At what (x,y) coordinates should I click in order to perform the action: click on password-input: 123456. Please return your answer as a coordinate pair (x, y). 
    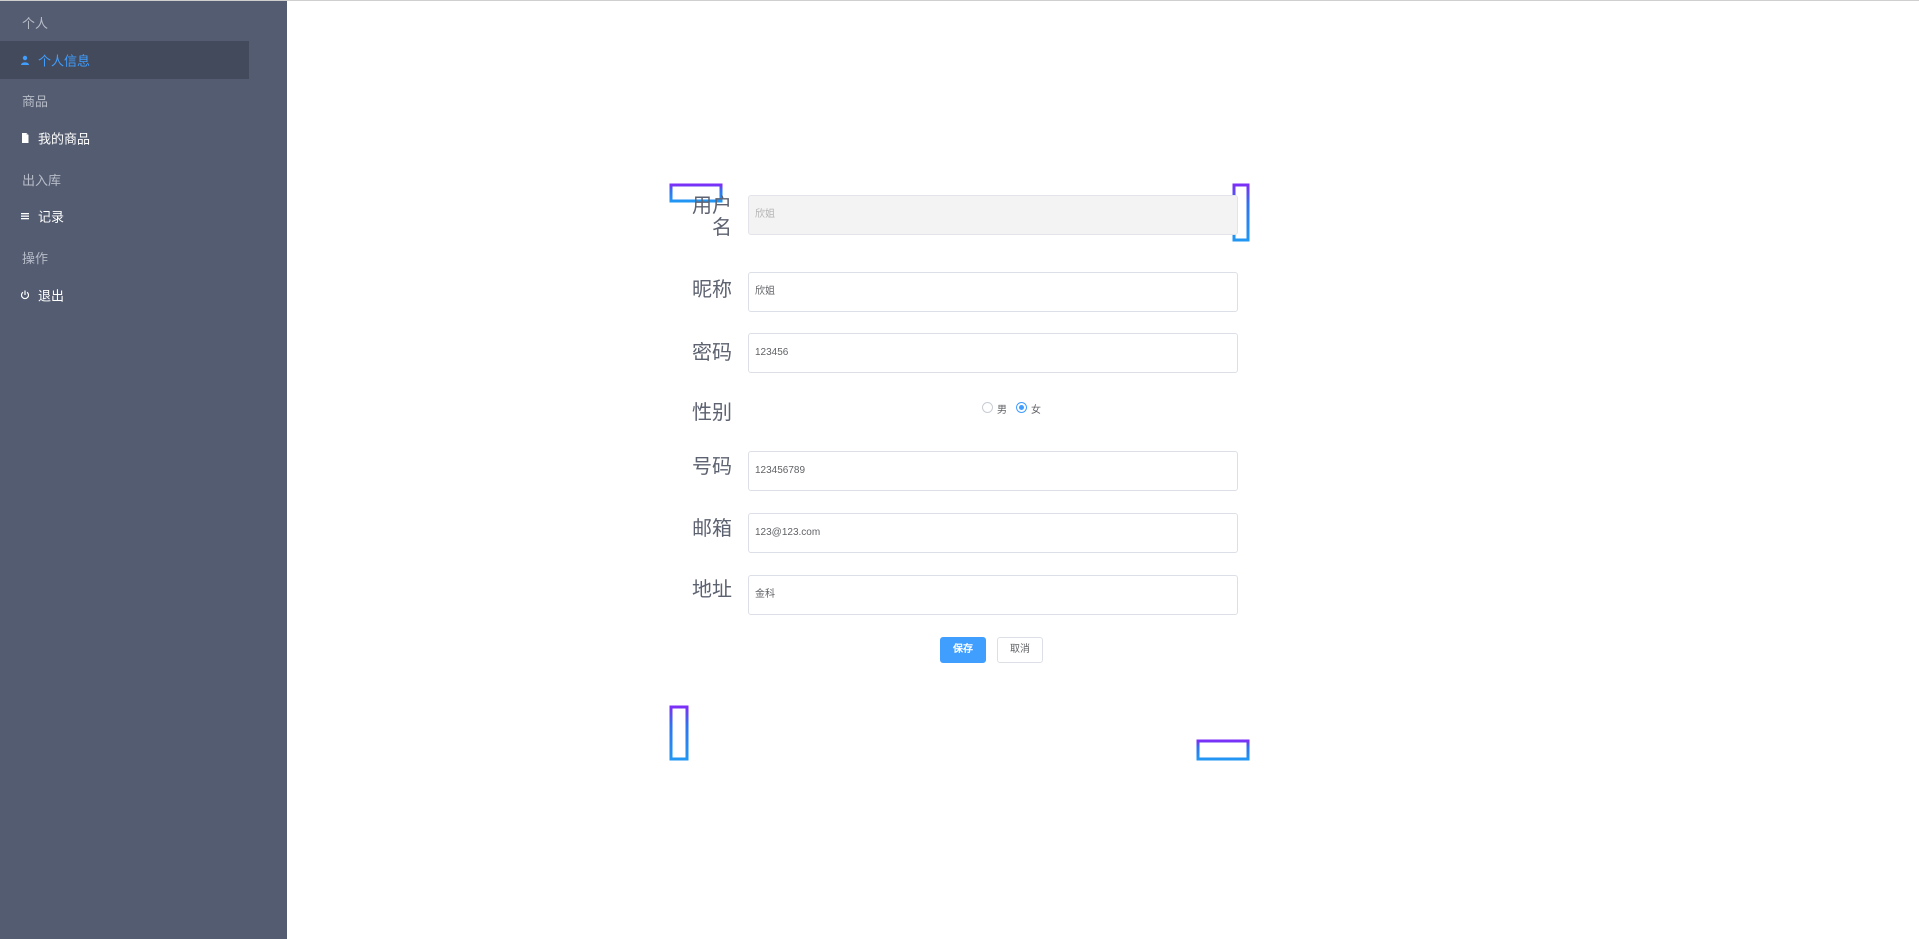
    Looking at the image, I should click on (993, 353).